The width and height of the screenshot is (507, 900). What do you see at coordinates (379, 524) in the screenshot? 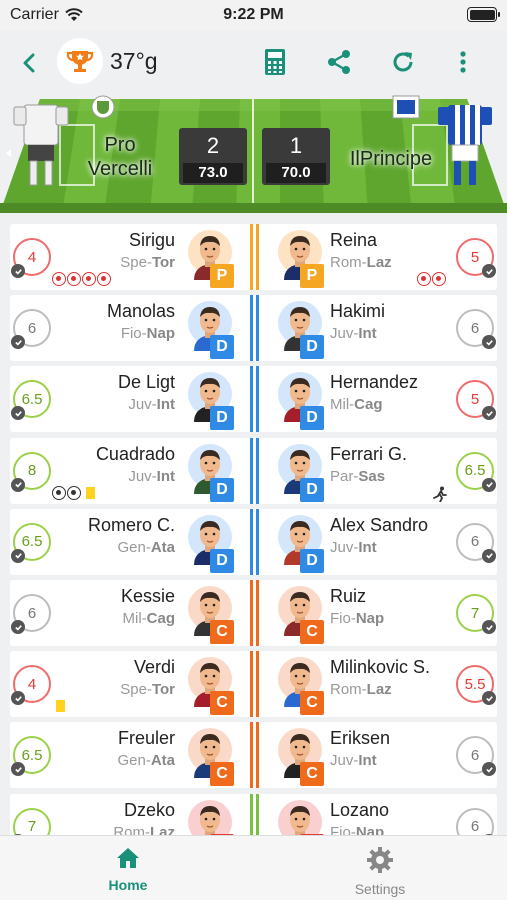
I see `away-player-name: Alex Sandro` at bounding box center [379, 524].